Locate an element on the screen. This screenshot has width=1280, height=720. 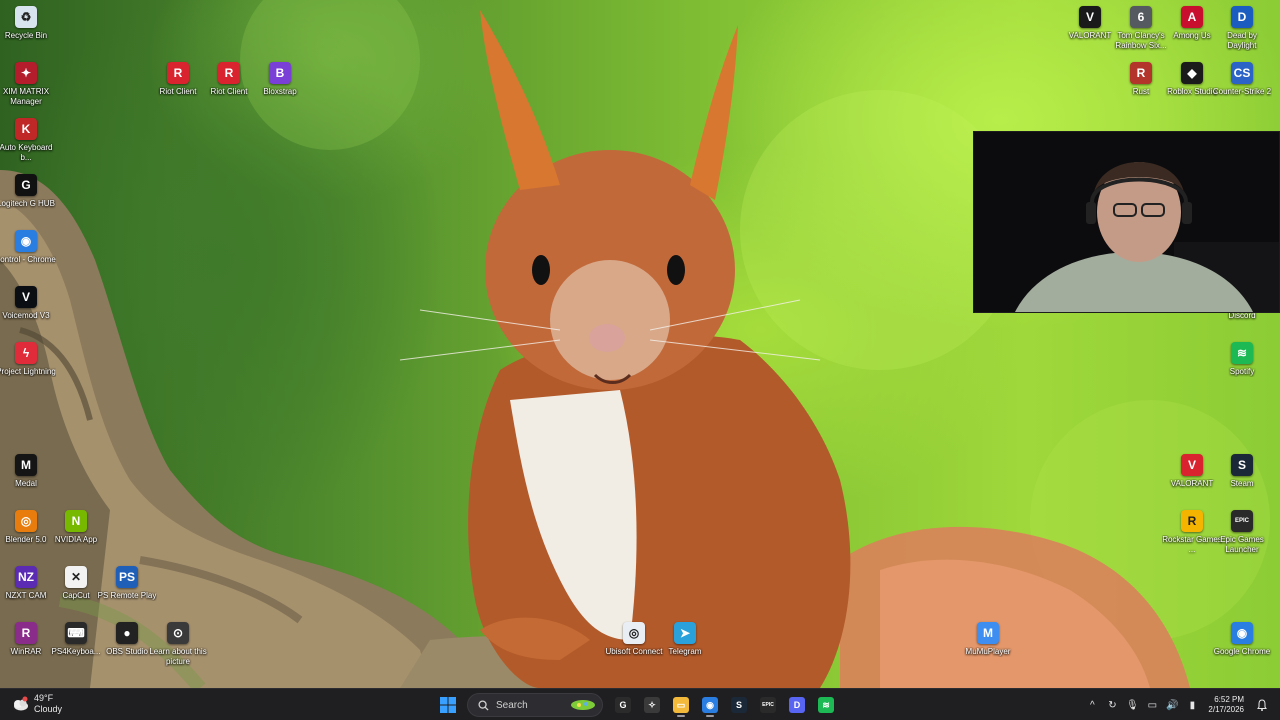
search-icon is located at coordinates (483, 705).